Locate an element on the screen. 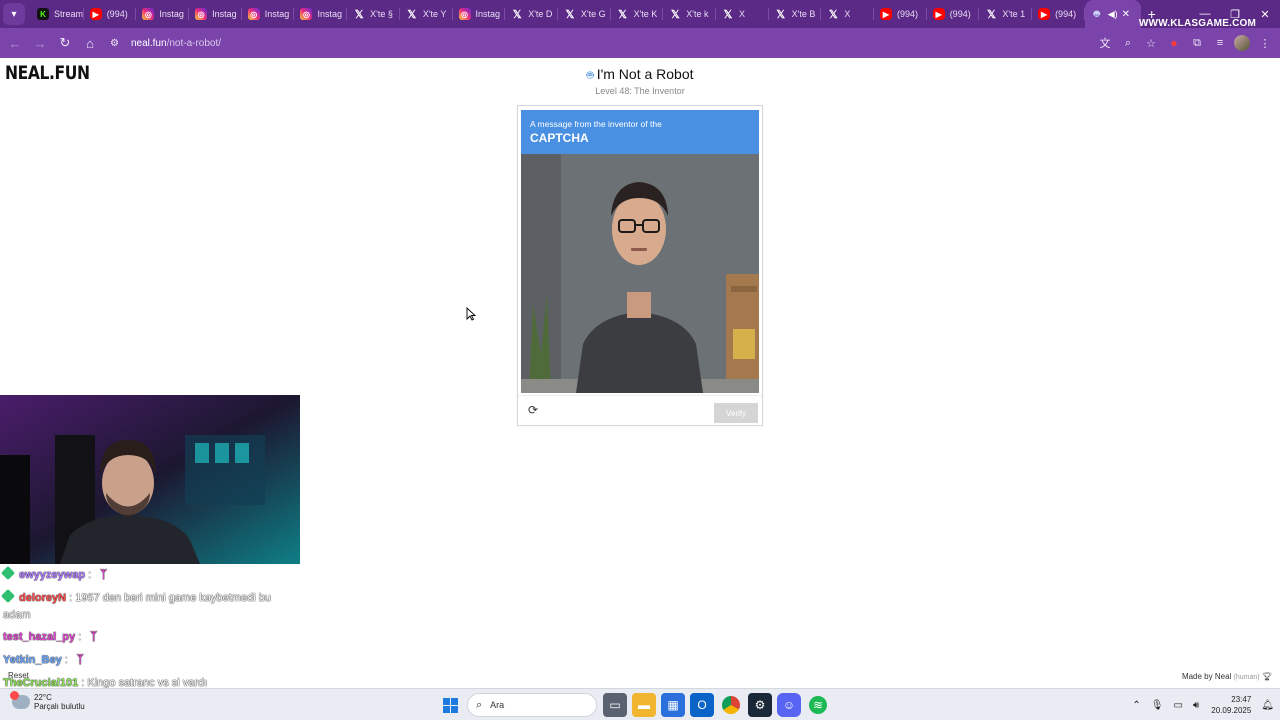  chevron-down-icon: ▾ is located at coordinates (14, 14).